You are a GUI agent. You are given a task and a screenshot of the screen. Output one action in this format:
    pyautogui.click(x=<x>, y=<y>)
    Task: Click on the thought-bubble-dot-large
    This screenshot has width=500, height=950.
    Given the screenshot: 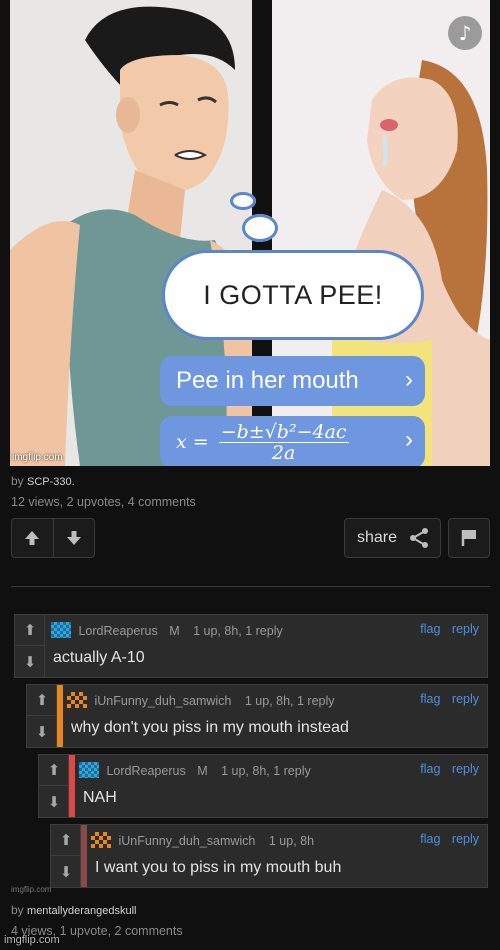 What is the action you would take?
    pyautogui.click(x=260, y=228)
    